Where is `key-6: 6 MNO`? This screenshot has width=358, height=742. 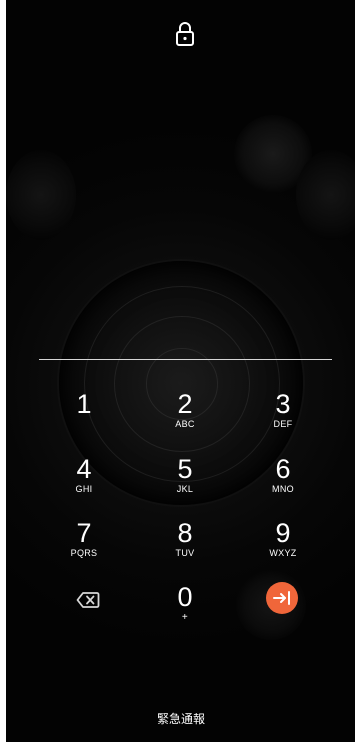
key-6: 6 MNO is located at coordinates (283, 482).